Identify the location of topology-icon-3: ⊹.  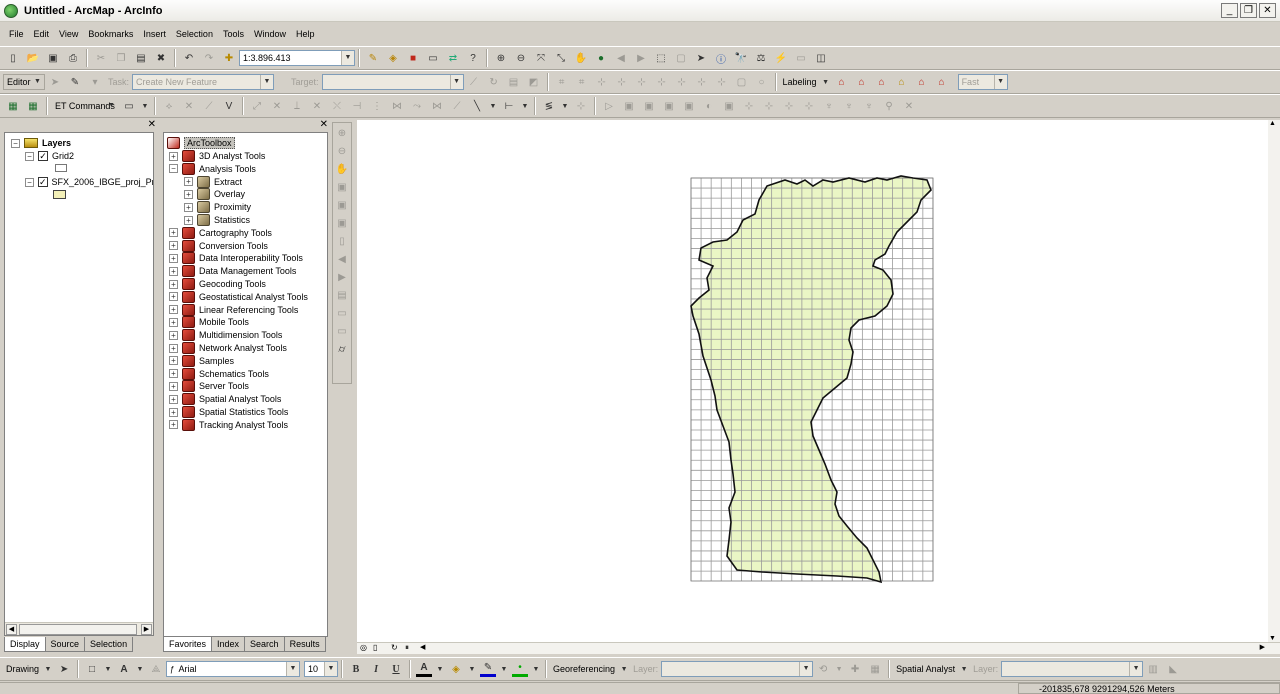
(602, 82).